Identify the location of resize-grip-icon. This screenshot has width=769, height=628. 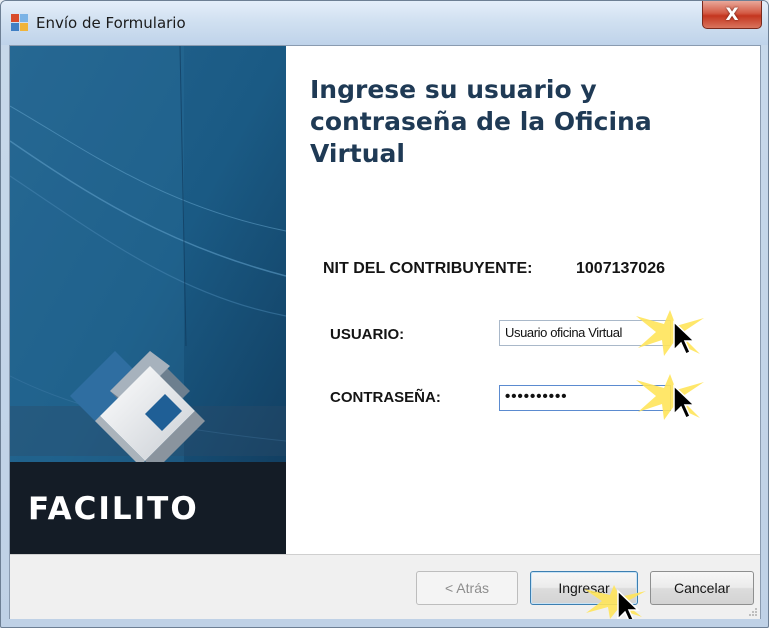
(753, 612).